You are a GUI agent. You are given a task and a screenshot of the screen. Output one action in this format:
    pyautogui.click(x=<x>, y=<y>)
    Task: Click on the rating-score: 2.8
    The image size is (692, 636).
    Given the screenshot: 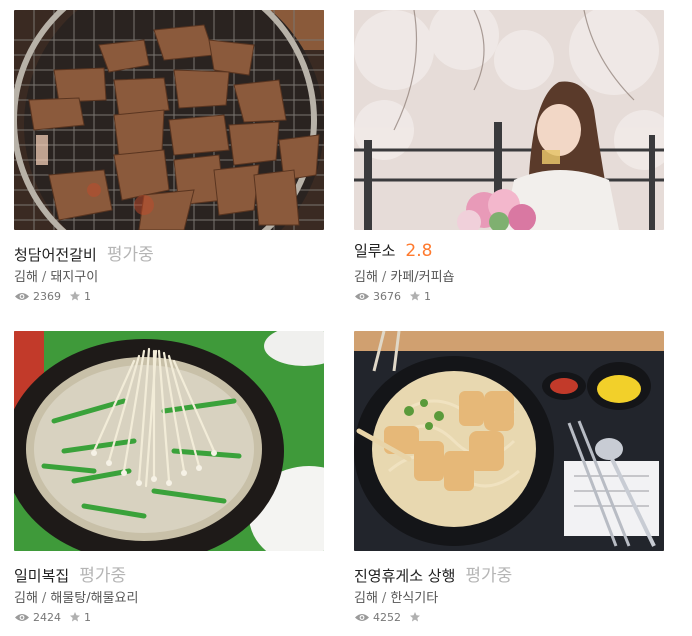 What is the action you would take?
    pyautogui.click(x=419, y=251)
    